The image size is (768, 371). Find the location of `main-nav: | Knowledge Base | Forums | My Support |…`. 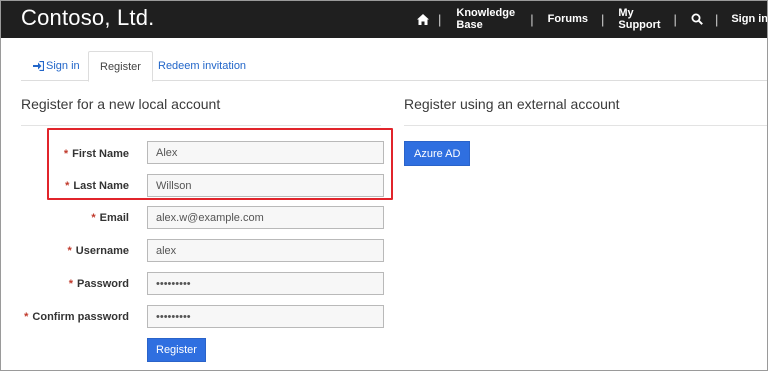

main-nav: | Knowledge Base | Forums | My Support |… is located at coordinates (592, 19).